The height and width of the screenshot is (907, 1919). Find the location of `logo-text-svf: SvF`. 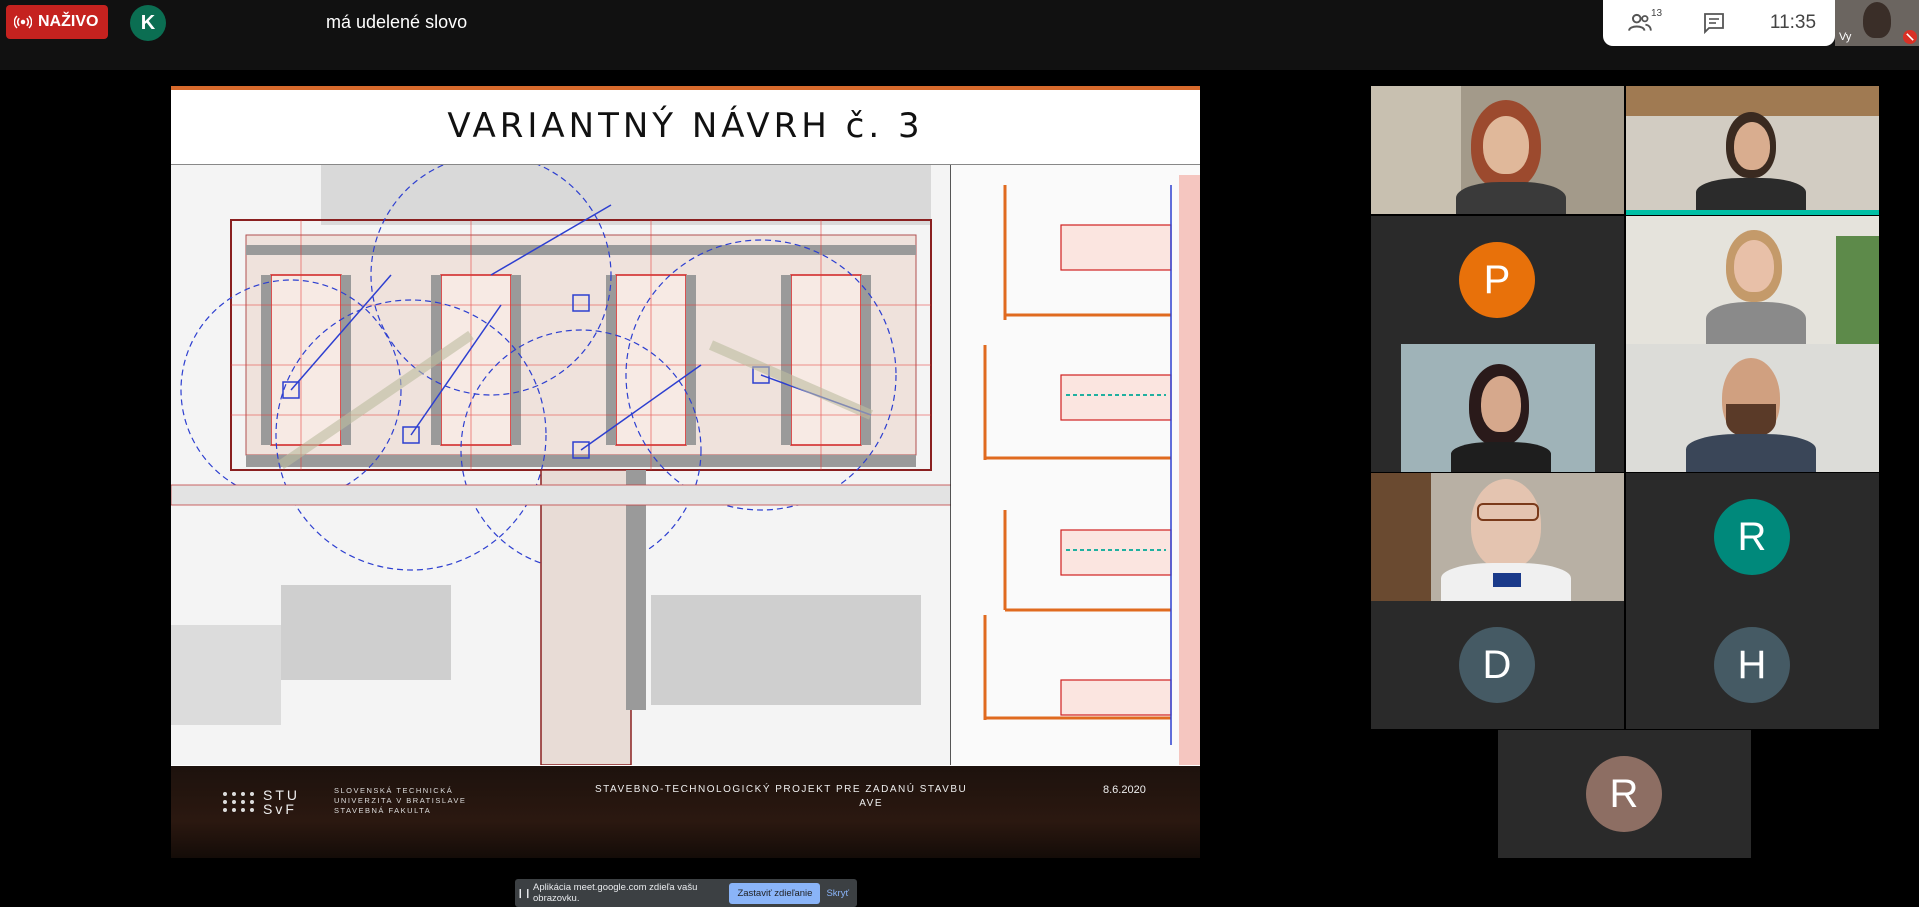

logo-text-svf: SvF is located at coordinates (280, 809).